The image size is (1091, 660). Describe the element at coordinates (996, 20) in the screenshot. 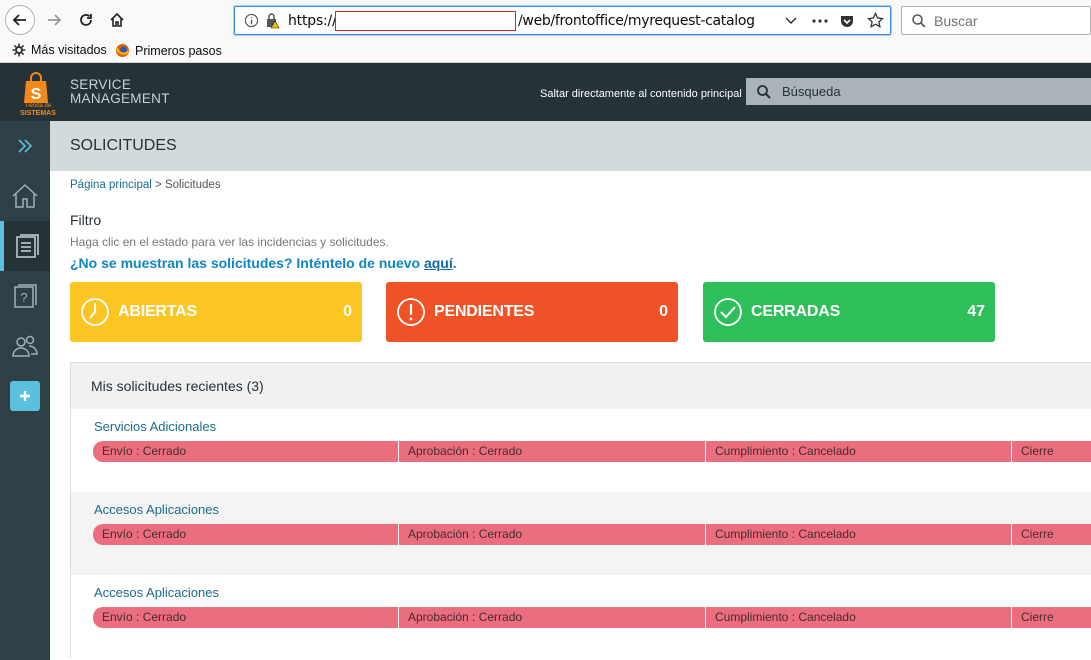

I see `browser-search: Buscar` at that location.